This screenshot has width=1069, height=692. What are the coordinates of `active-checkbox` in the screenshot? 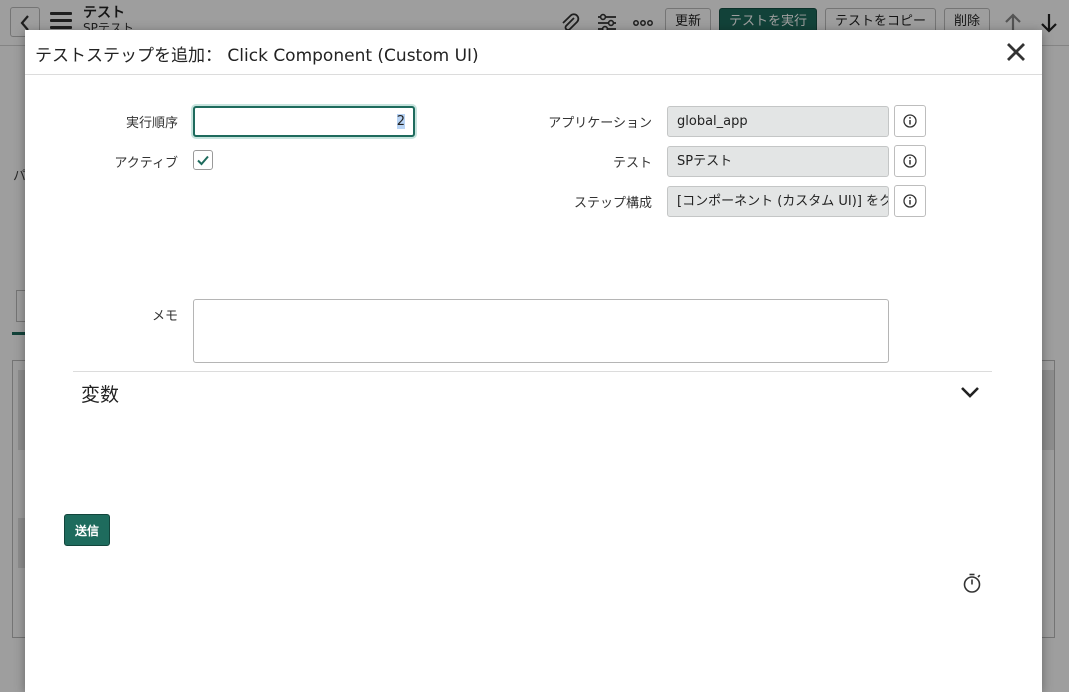 It's located at (203, 160).